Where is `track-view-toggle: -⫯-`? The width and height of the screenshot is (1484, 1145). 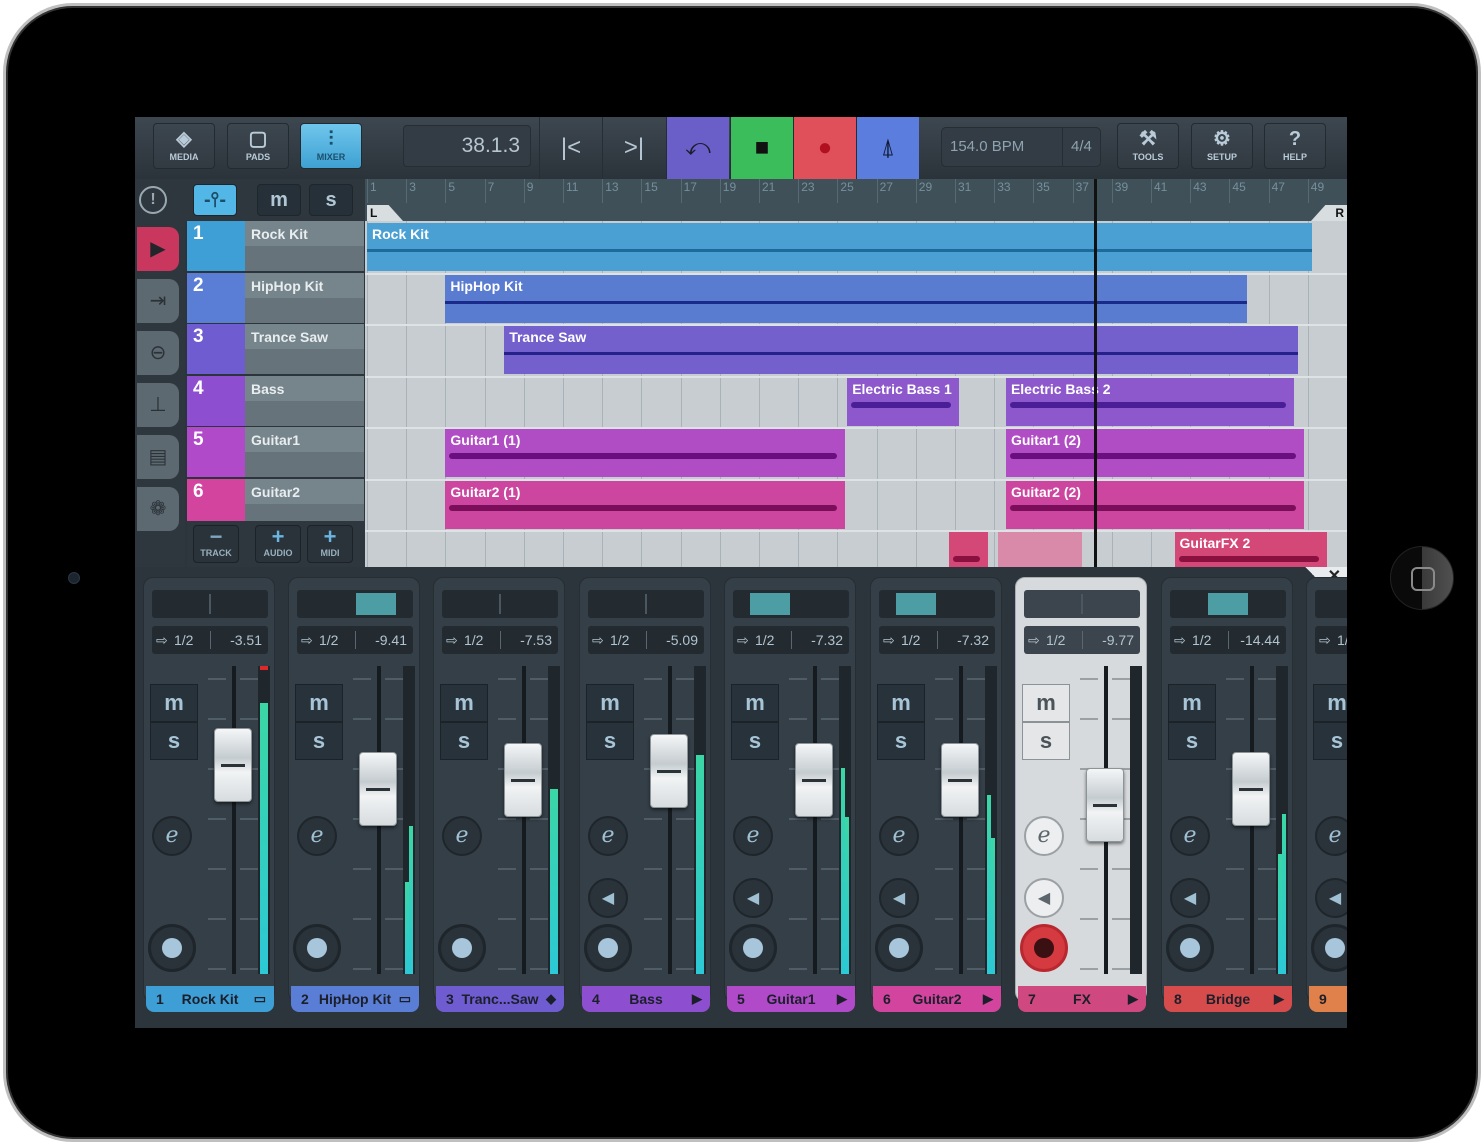
track-view-toggle: -⫯- is located at coordinates (215, 200).